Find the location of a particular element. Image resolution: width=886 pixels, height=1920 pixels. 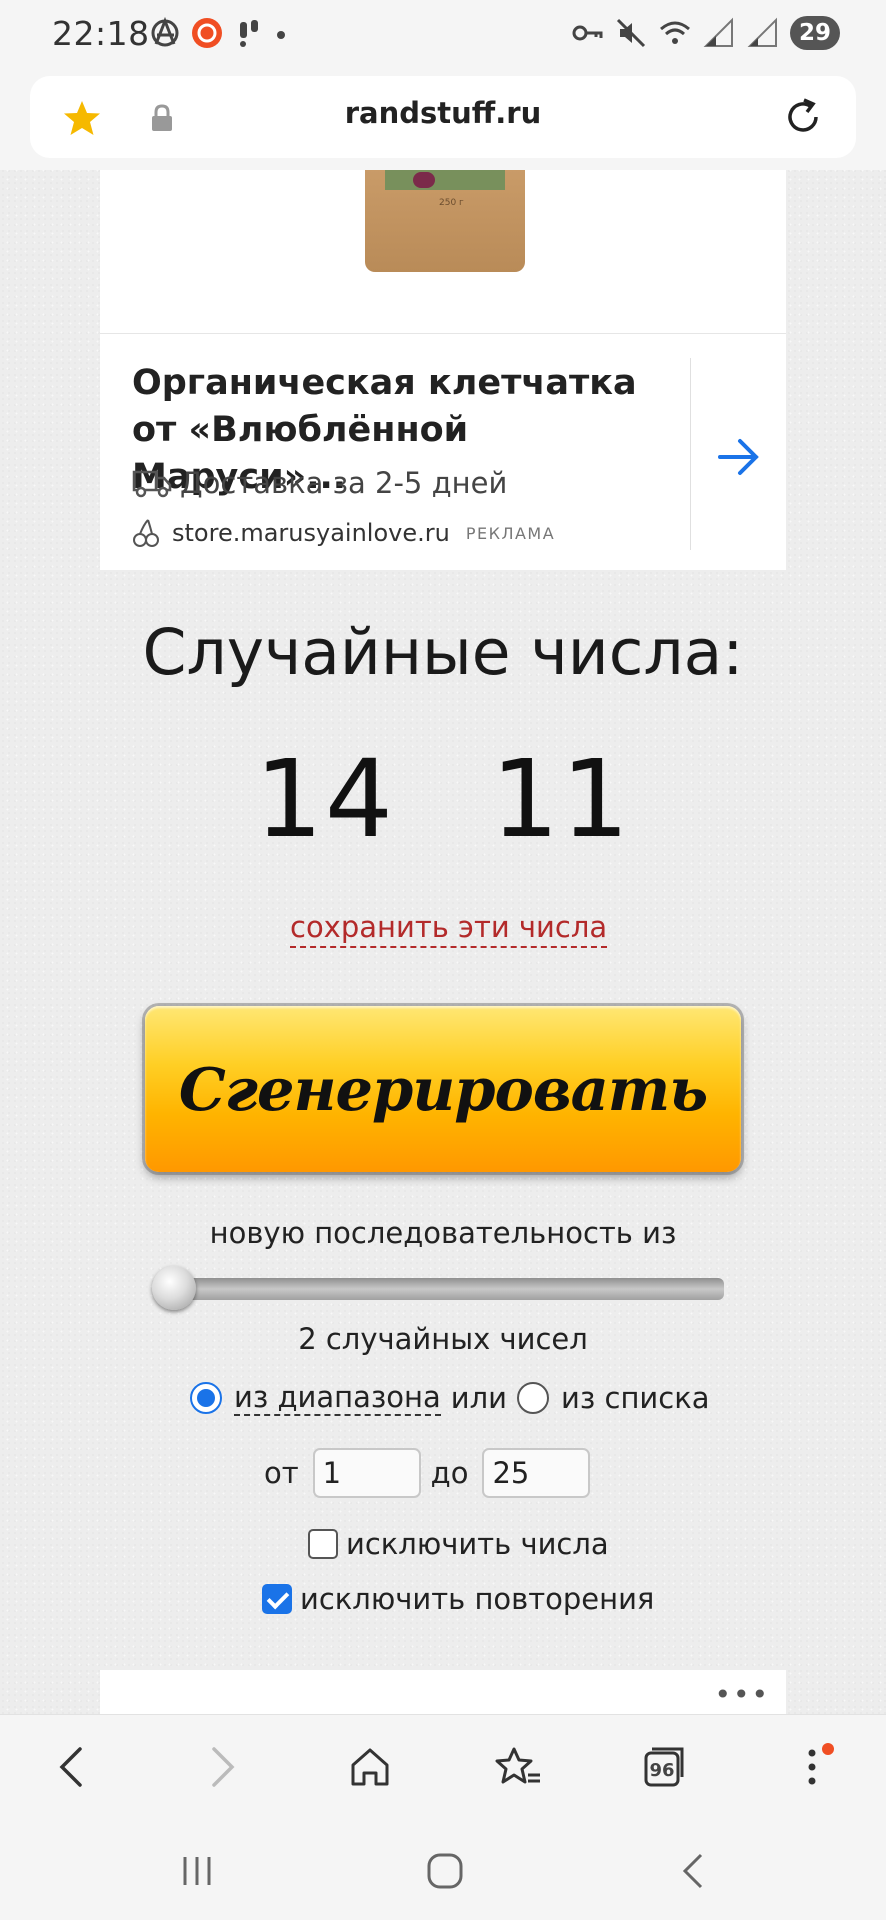

browser-toolbar: randstuff.ru is located at coordinates (443, 122).